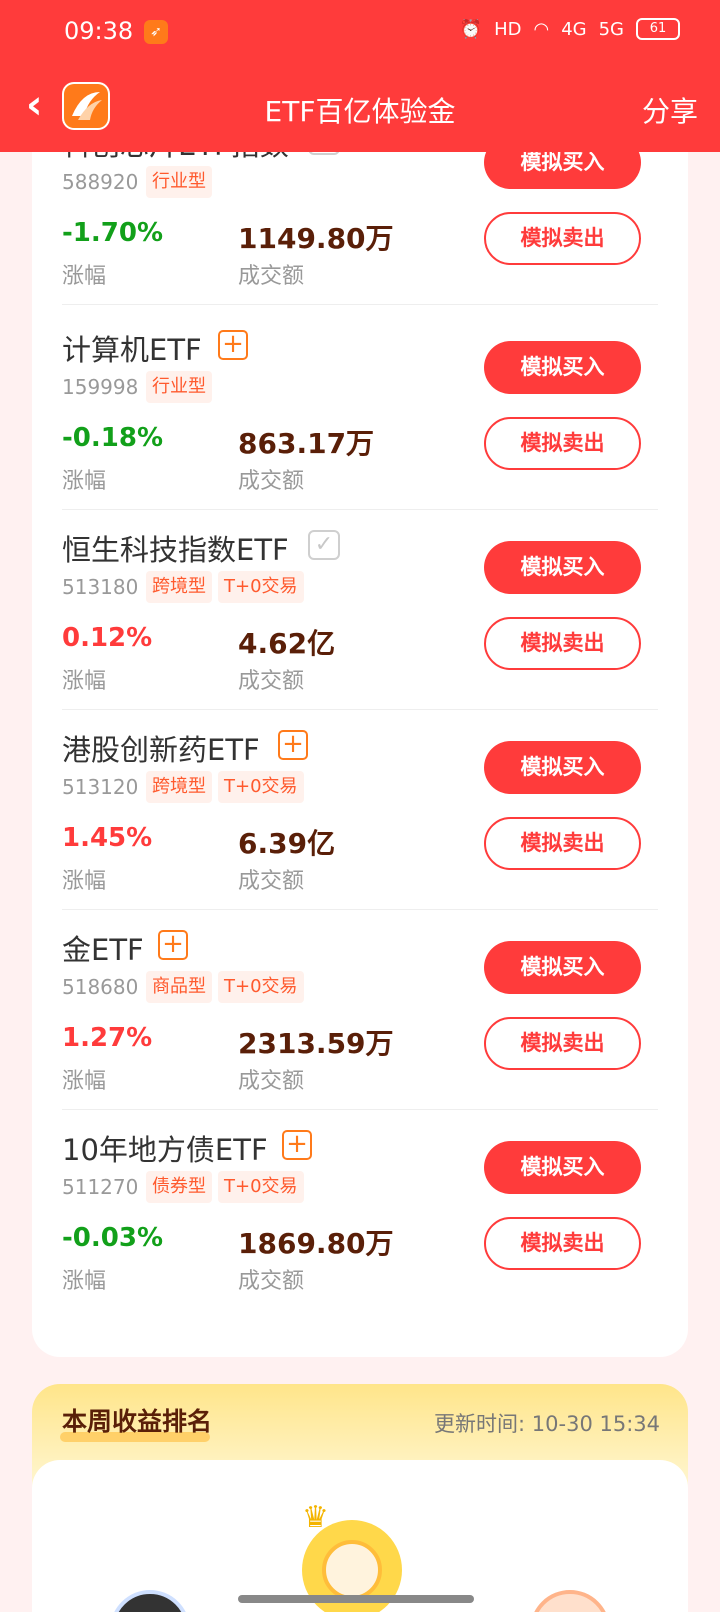 The width and height of the screenshot is (720, 1612). What do you see at coordinates (112, 233) in the screenshot?
I see `etf-change: -1.70%` at bounding box center [112, 233].